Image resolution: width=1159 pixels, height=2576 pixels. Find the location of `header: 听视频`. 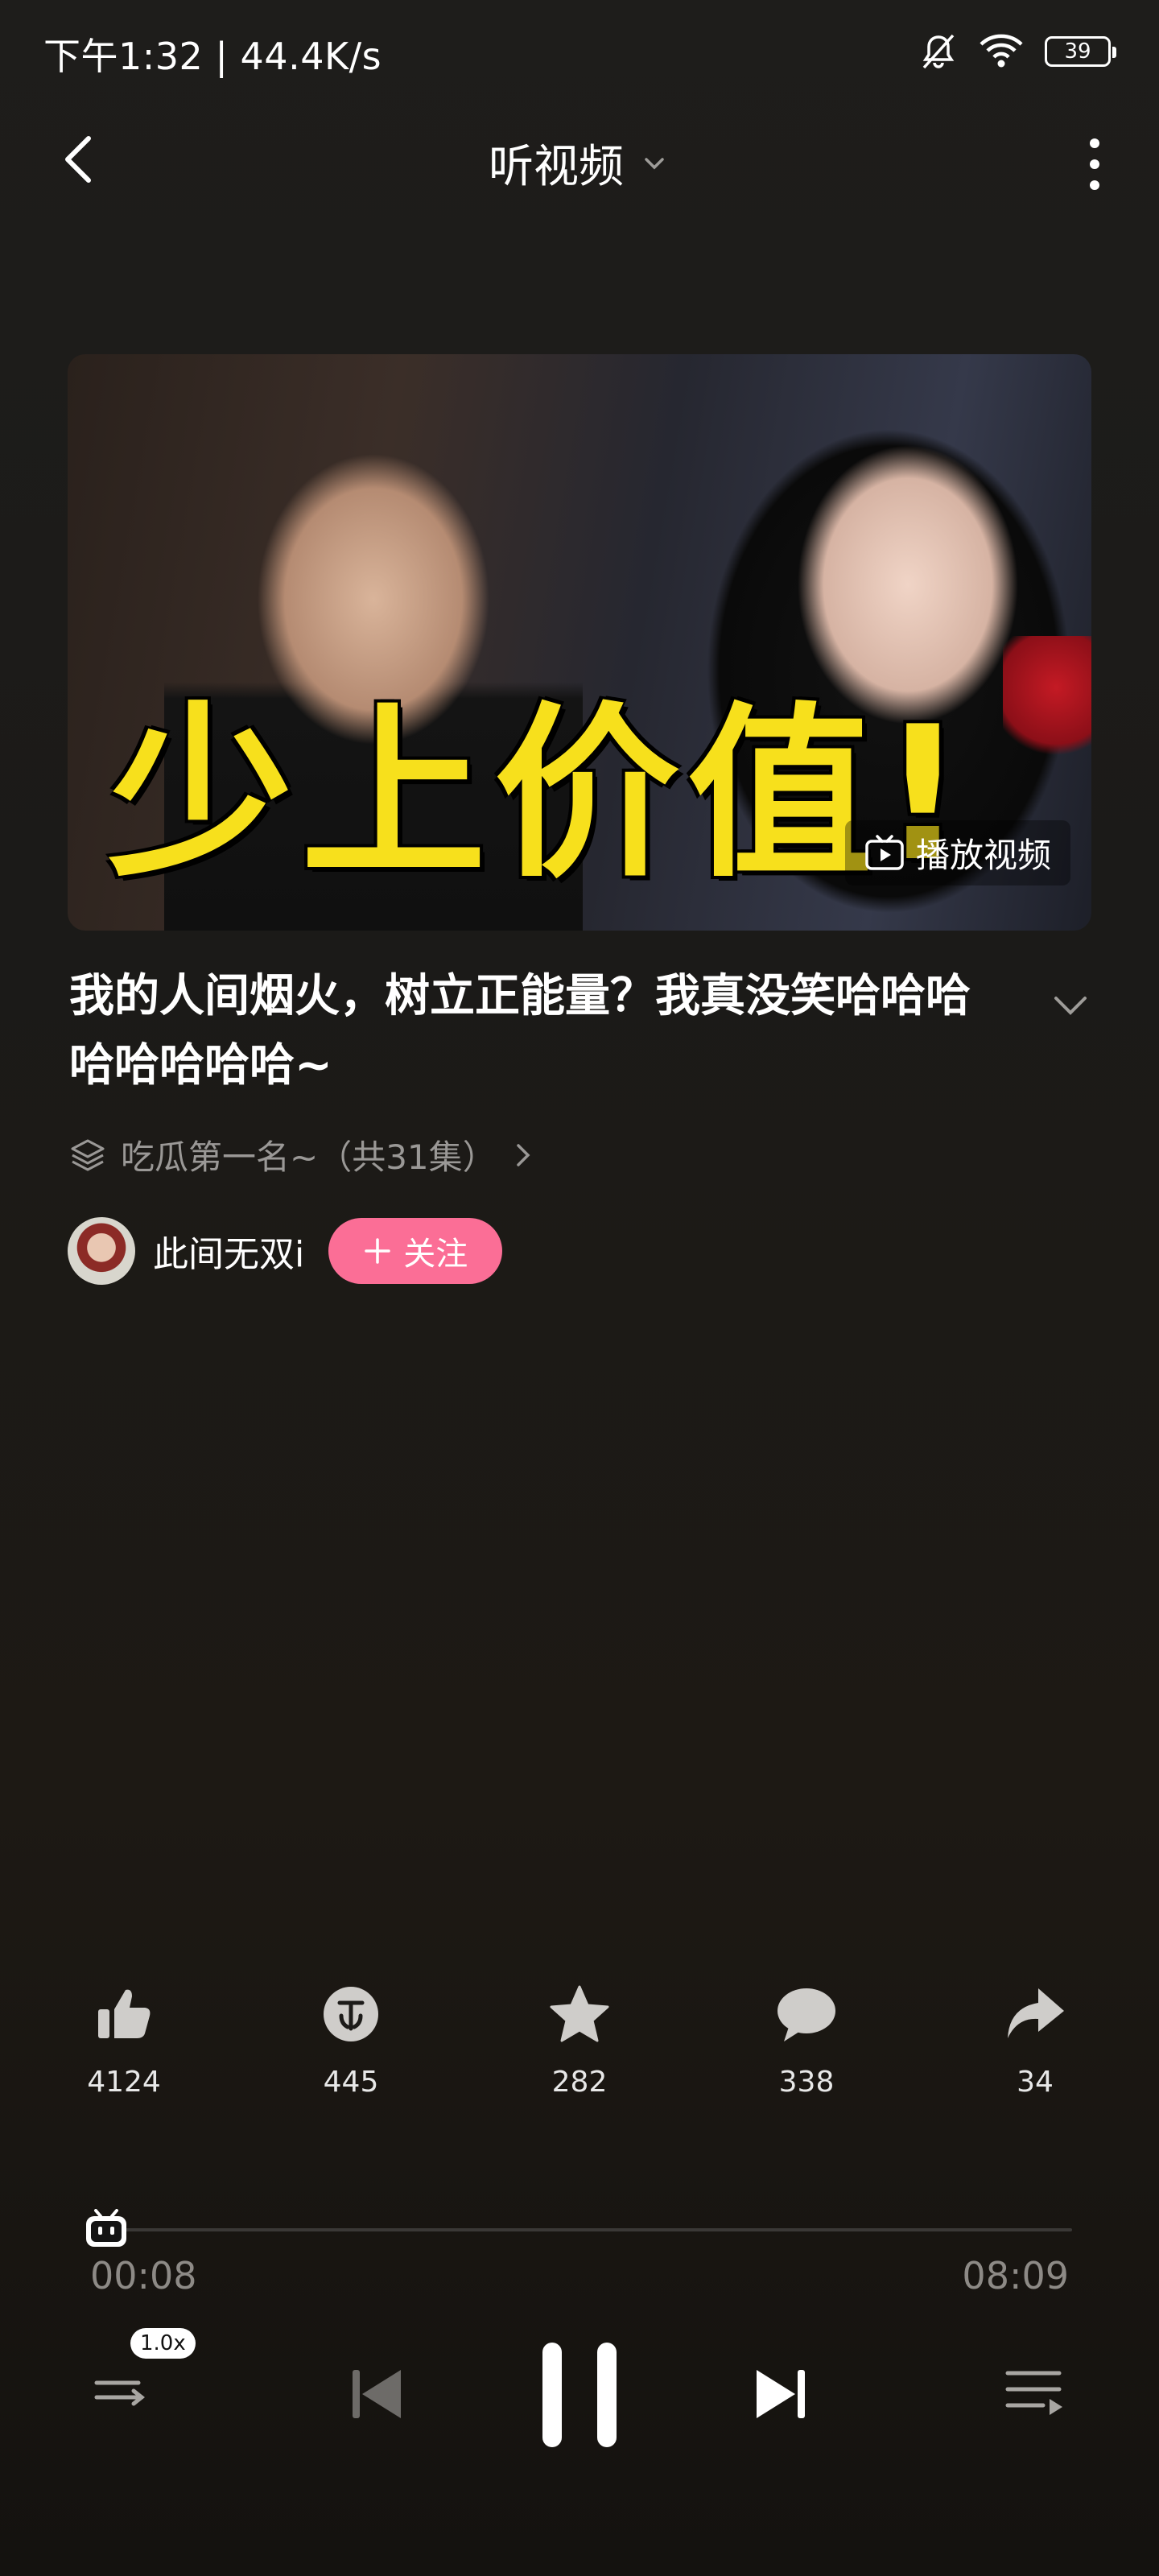

header: 听视频 is located at coordinates (579, 161).